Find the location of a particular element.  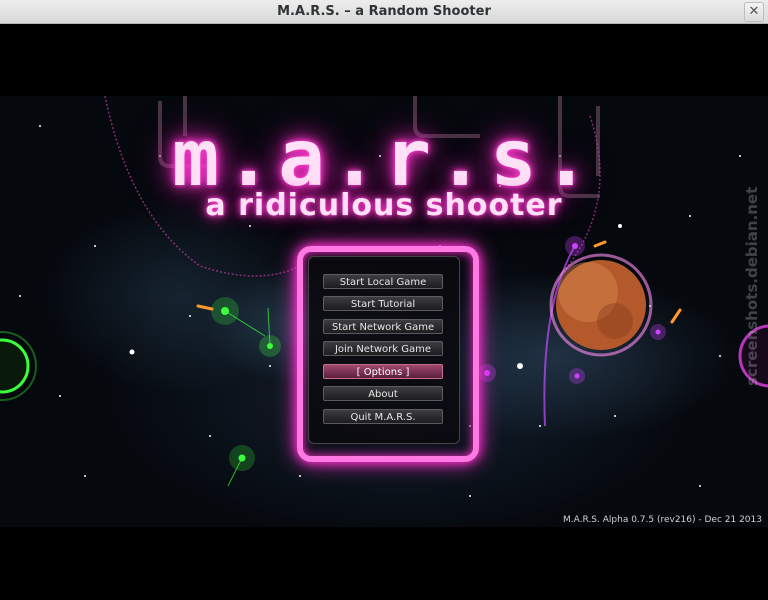

window-title: M.A.R.S. – a Random Shooter is located at coordinates (384, 11).